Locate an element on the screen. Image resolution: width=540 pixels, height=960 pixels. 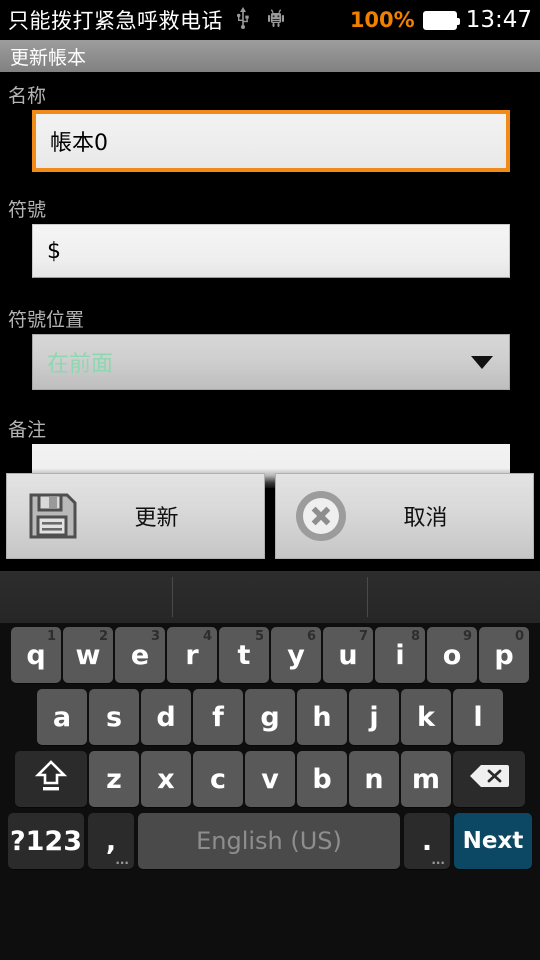
cancel-button-label: 取消 is located at coordinates (425, 518).